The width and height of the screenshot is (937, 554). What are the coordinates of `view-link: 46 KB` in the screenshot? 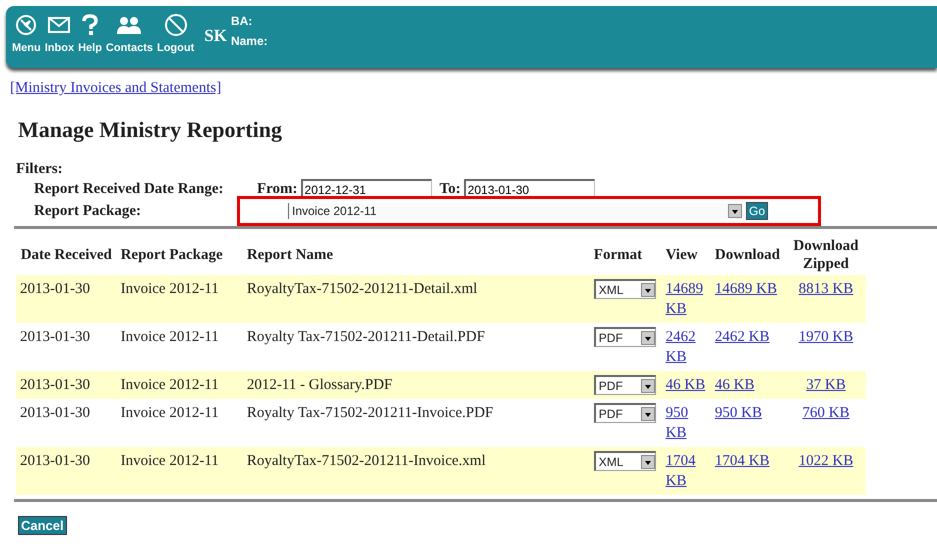 It's located at (686, 385).